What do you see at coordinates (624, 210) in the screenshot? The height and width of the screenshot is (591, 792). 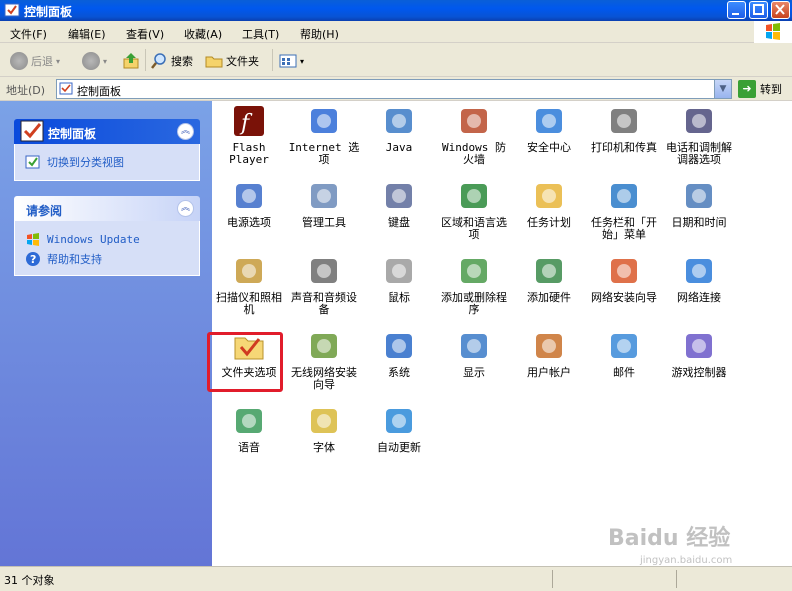 I see `item-taskbar-start-menu: 任务栏和「开始」菜单` at bounding box center [624, 210].